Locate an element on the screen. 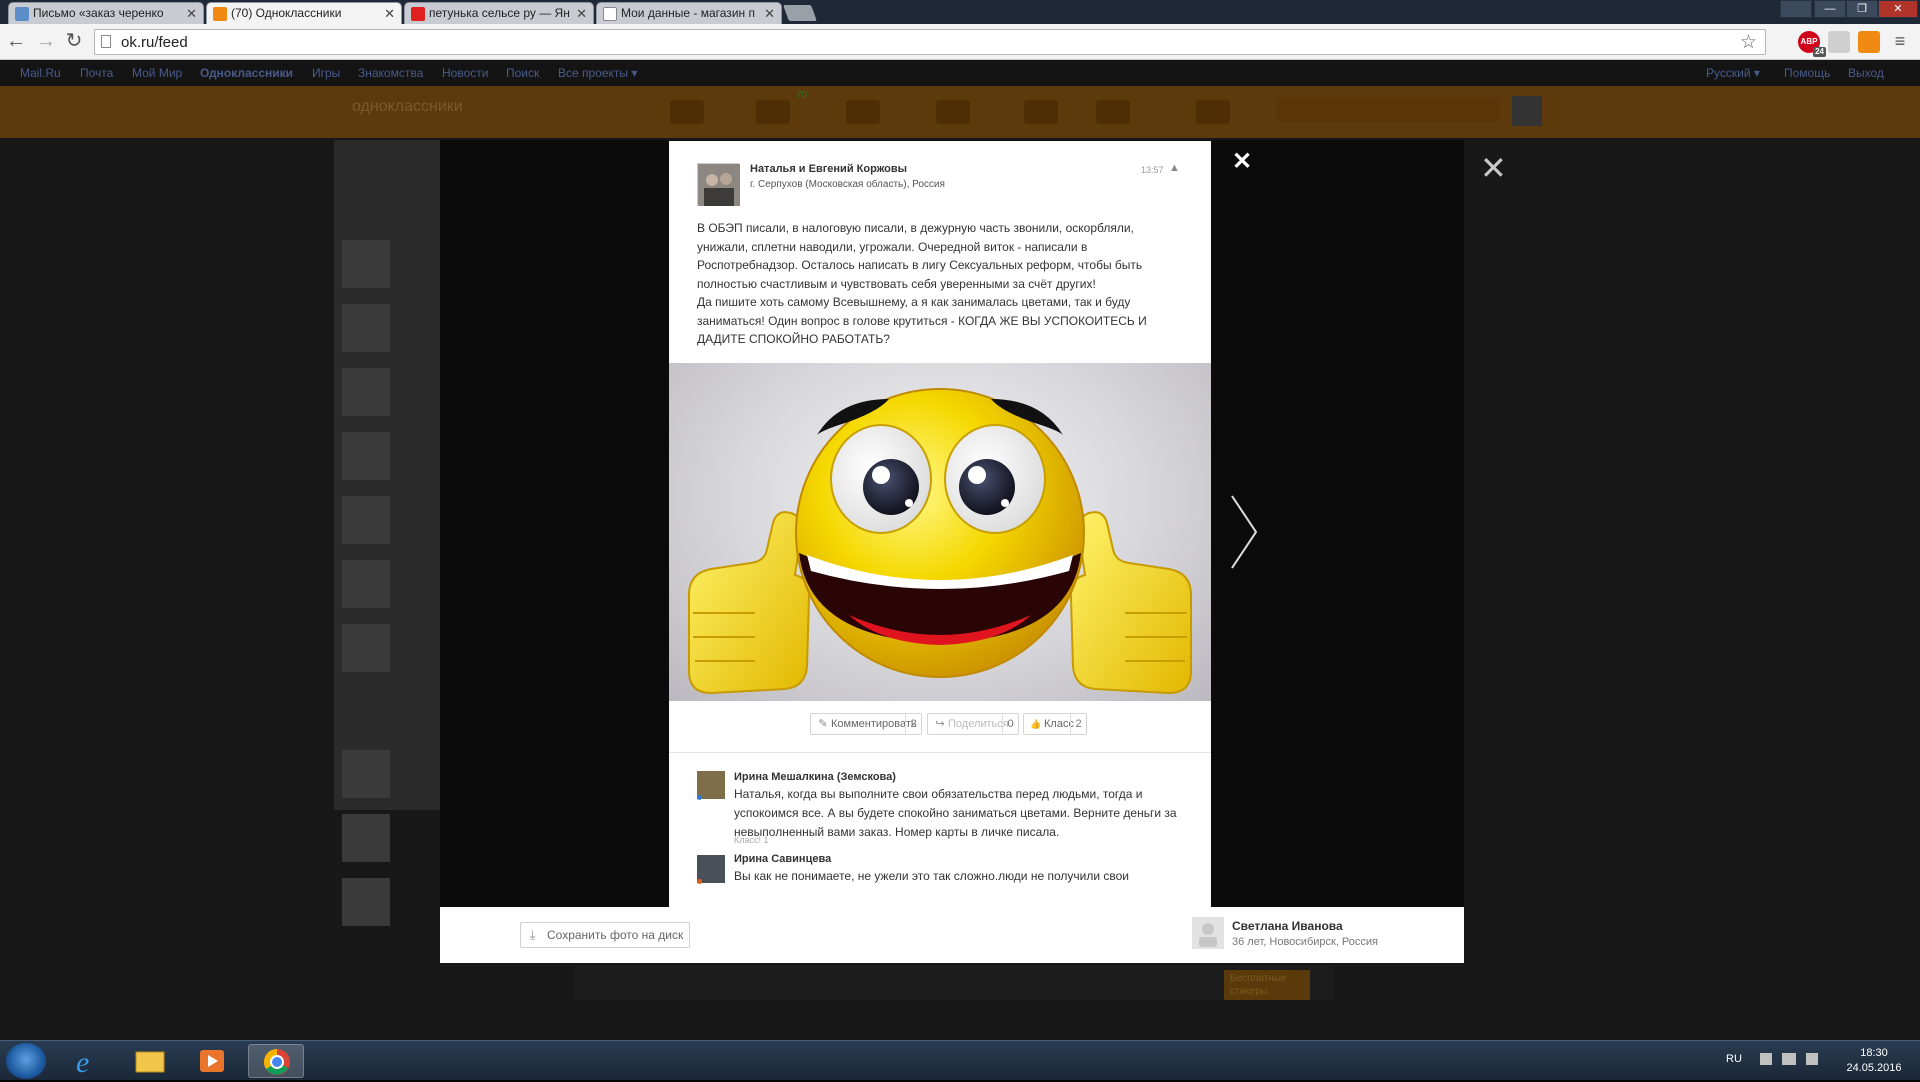 This screenshot has width=1920, height=1082. topline-link: Одноклассники is located at coordinates (246, 73).